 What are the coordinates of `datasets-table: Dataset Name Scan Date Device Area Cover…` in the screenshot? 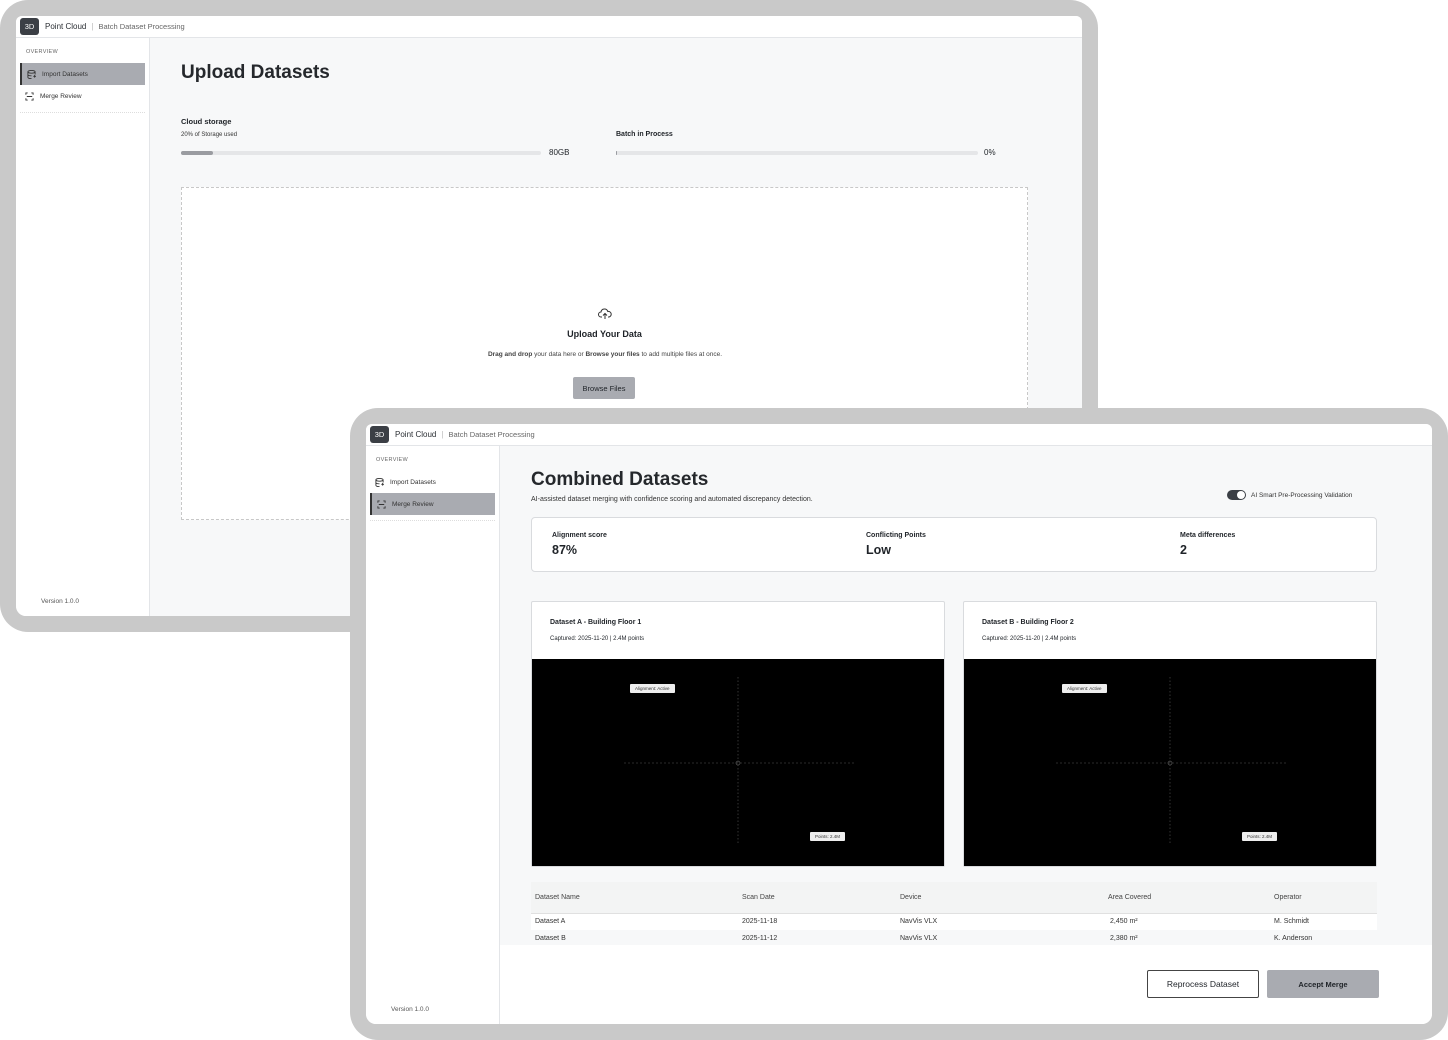 It's located at (954, 914).